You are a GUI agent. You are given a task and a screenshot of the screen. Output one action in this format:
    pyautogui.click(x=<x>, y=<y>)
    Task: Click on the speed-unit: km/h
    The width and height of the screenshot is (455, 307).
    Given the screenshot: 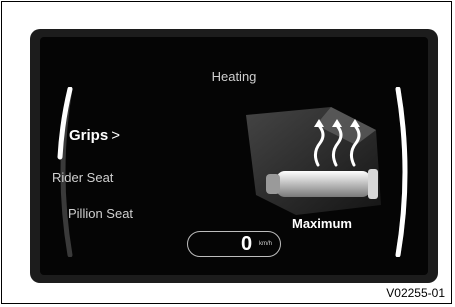 What is the action you would take?
    pyautogui.click(x=266, y=244)
    